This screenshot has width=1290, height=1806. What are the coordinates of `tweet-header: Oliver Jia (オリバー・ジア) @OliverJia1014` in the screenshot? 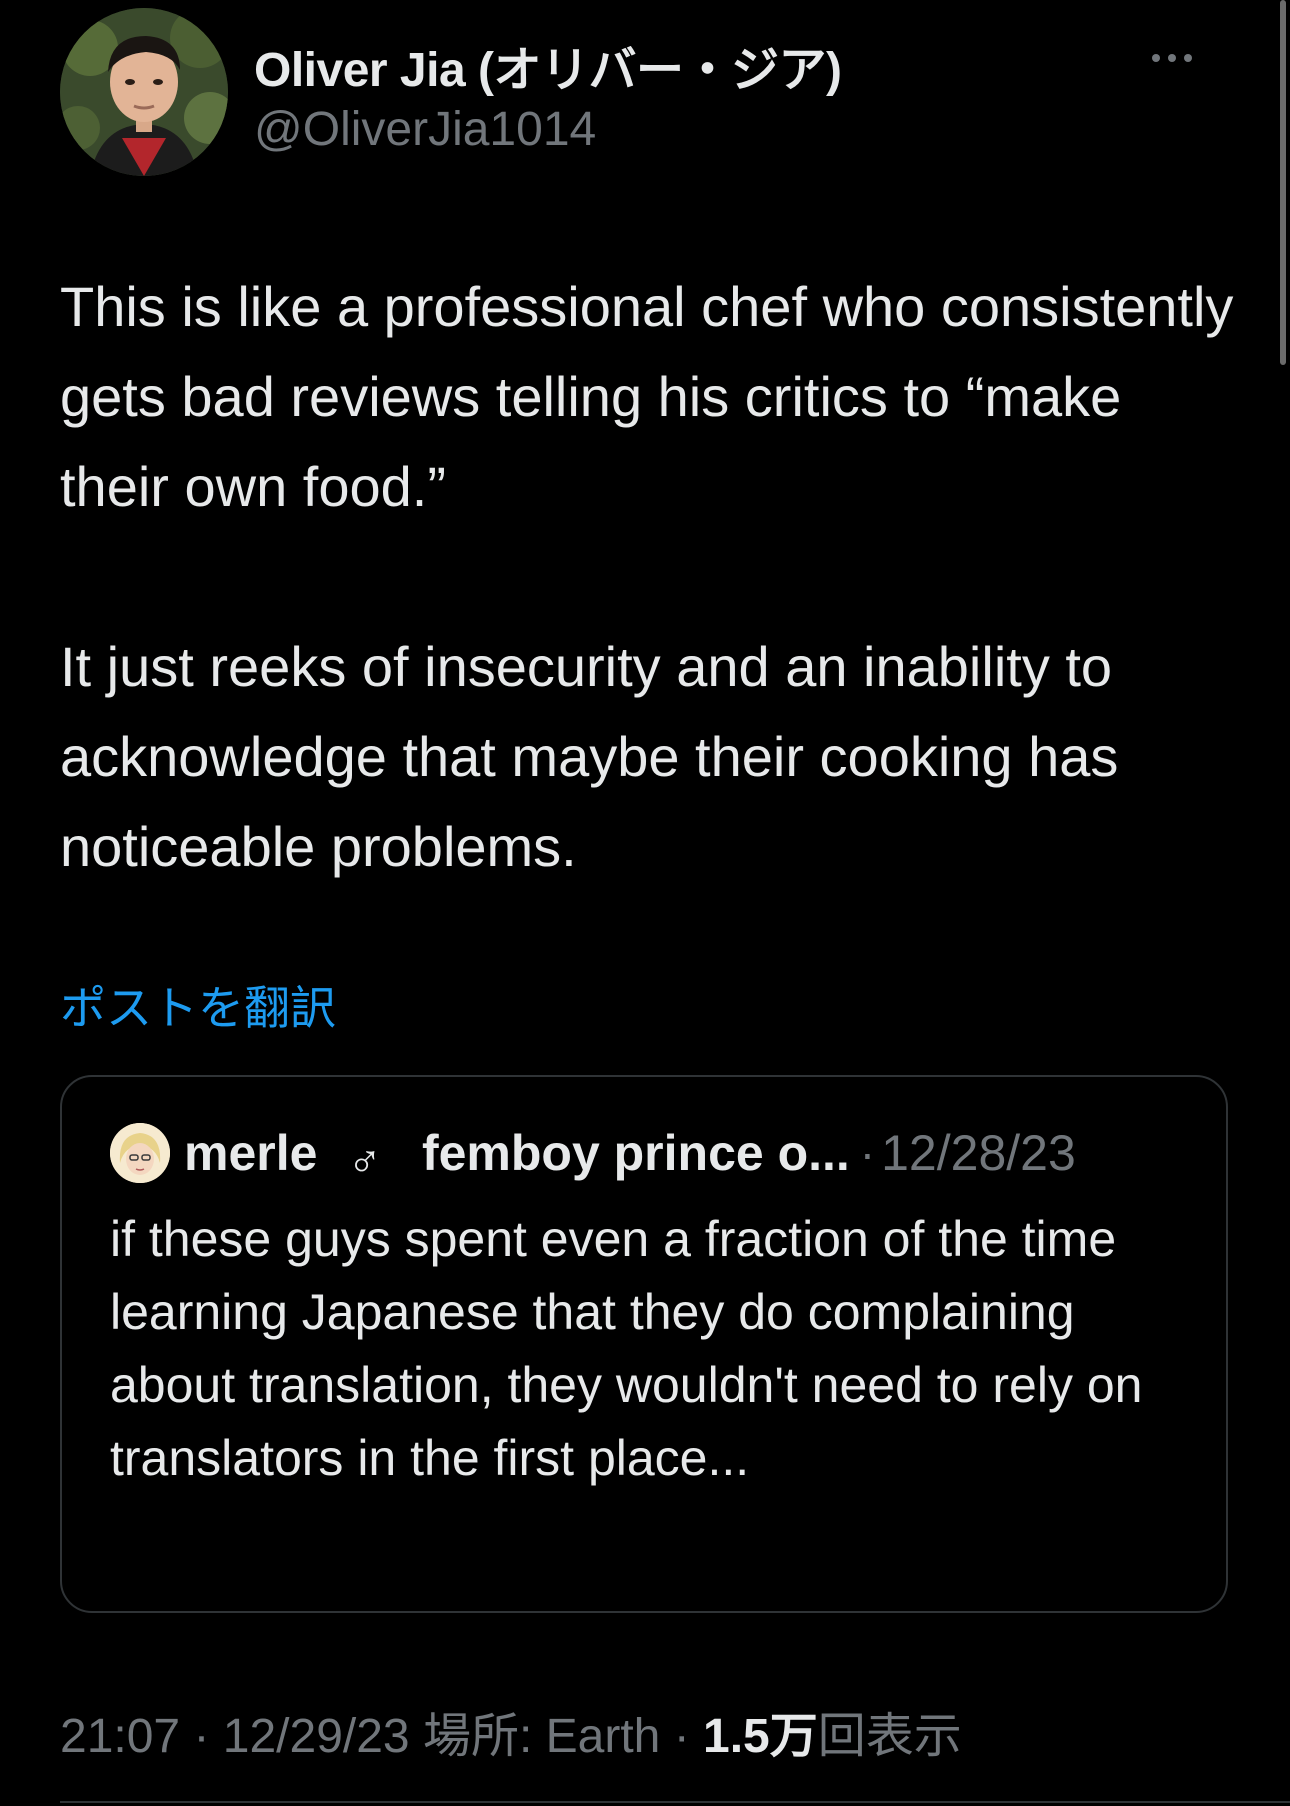 It's located at (645, 93).